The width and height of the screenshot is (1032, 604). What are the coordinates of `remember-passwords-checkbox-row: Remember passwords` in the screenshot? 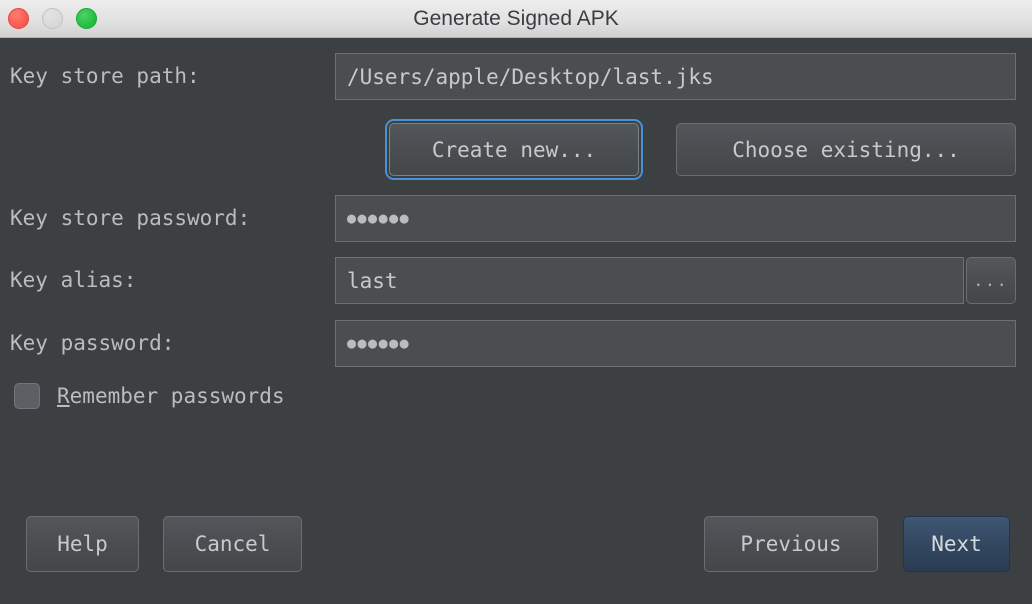 It's located at (149, 396).